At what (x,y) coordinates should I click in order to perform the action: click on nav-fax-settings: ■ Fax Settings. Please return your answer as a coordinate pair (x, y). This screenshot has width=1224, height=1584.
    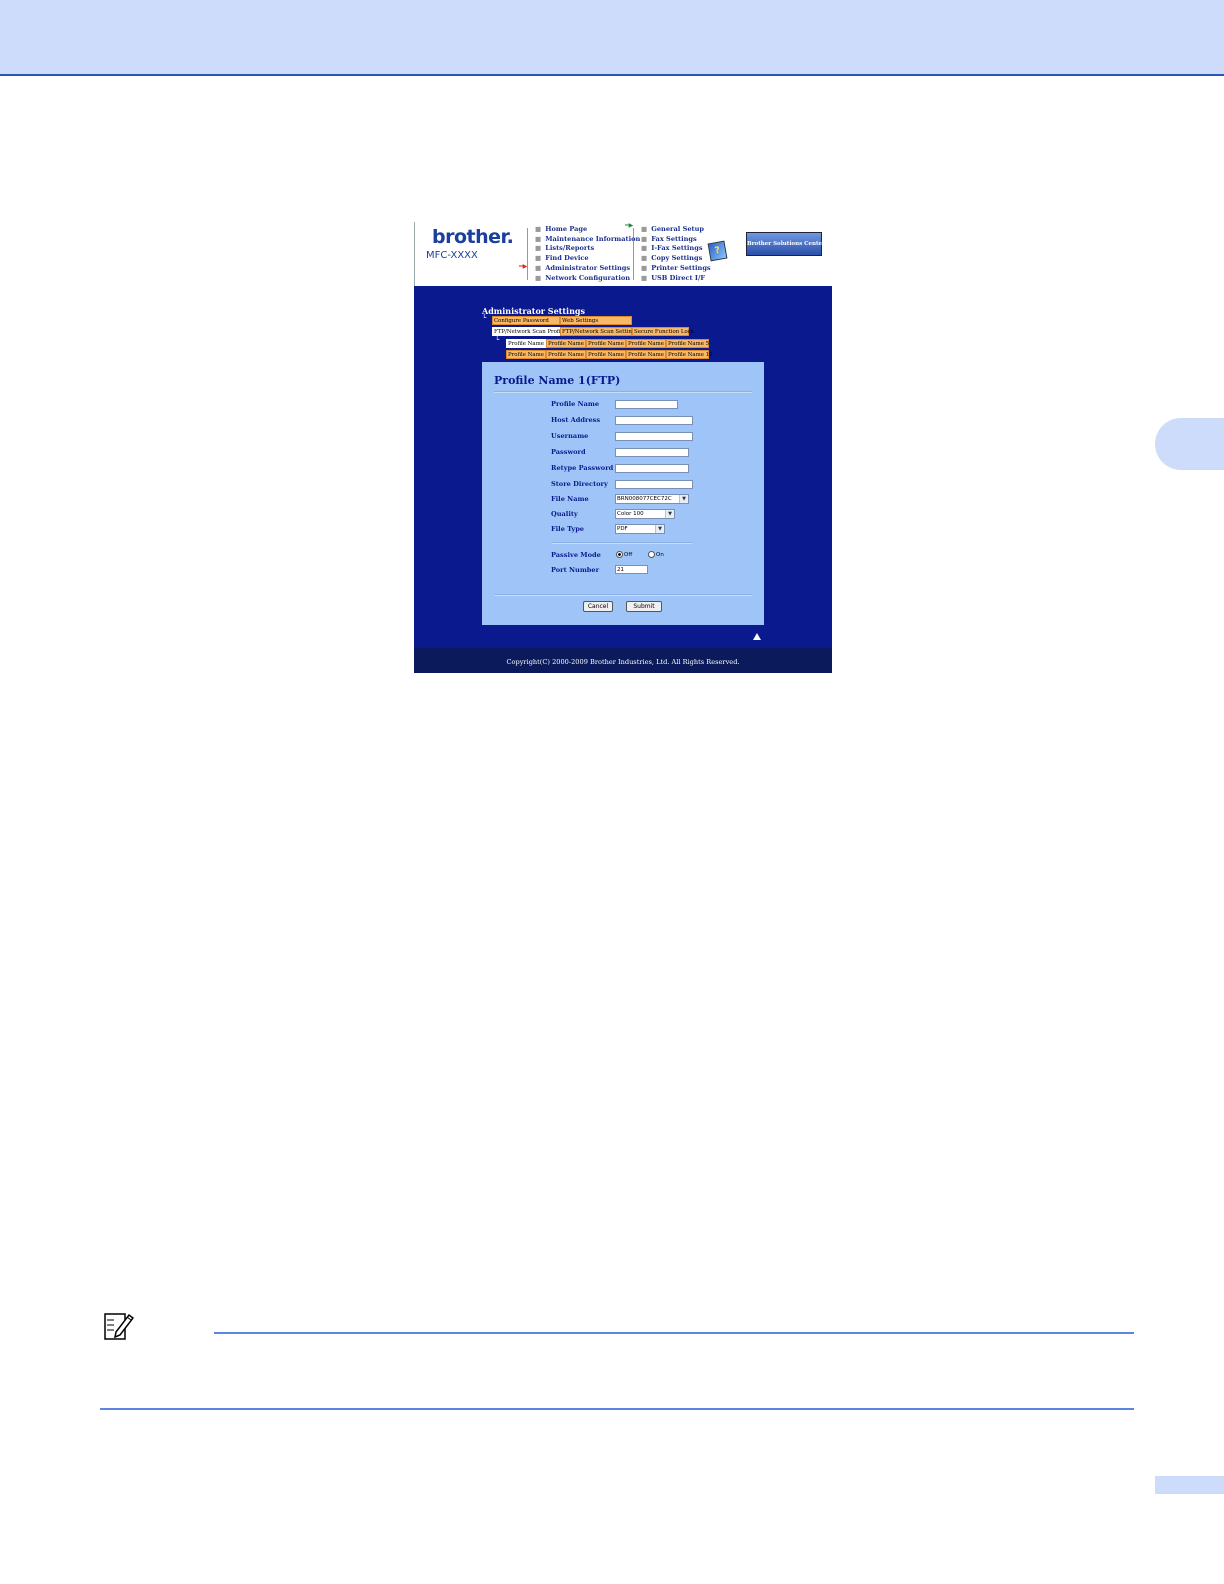
    Looking at the image, I should click on (676, 240).